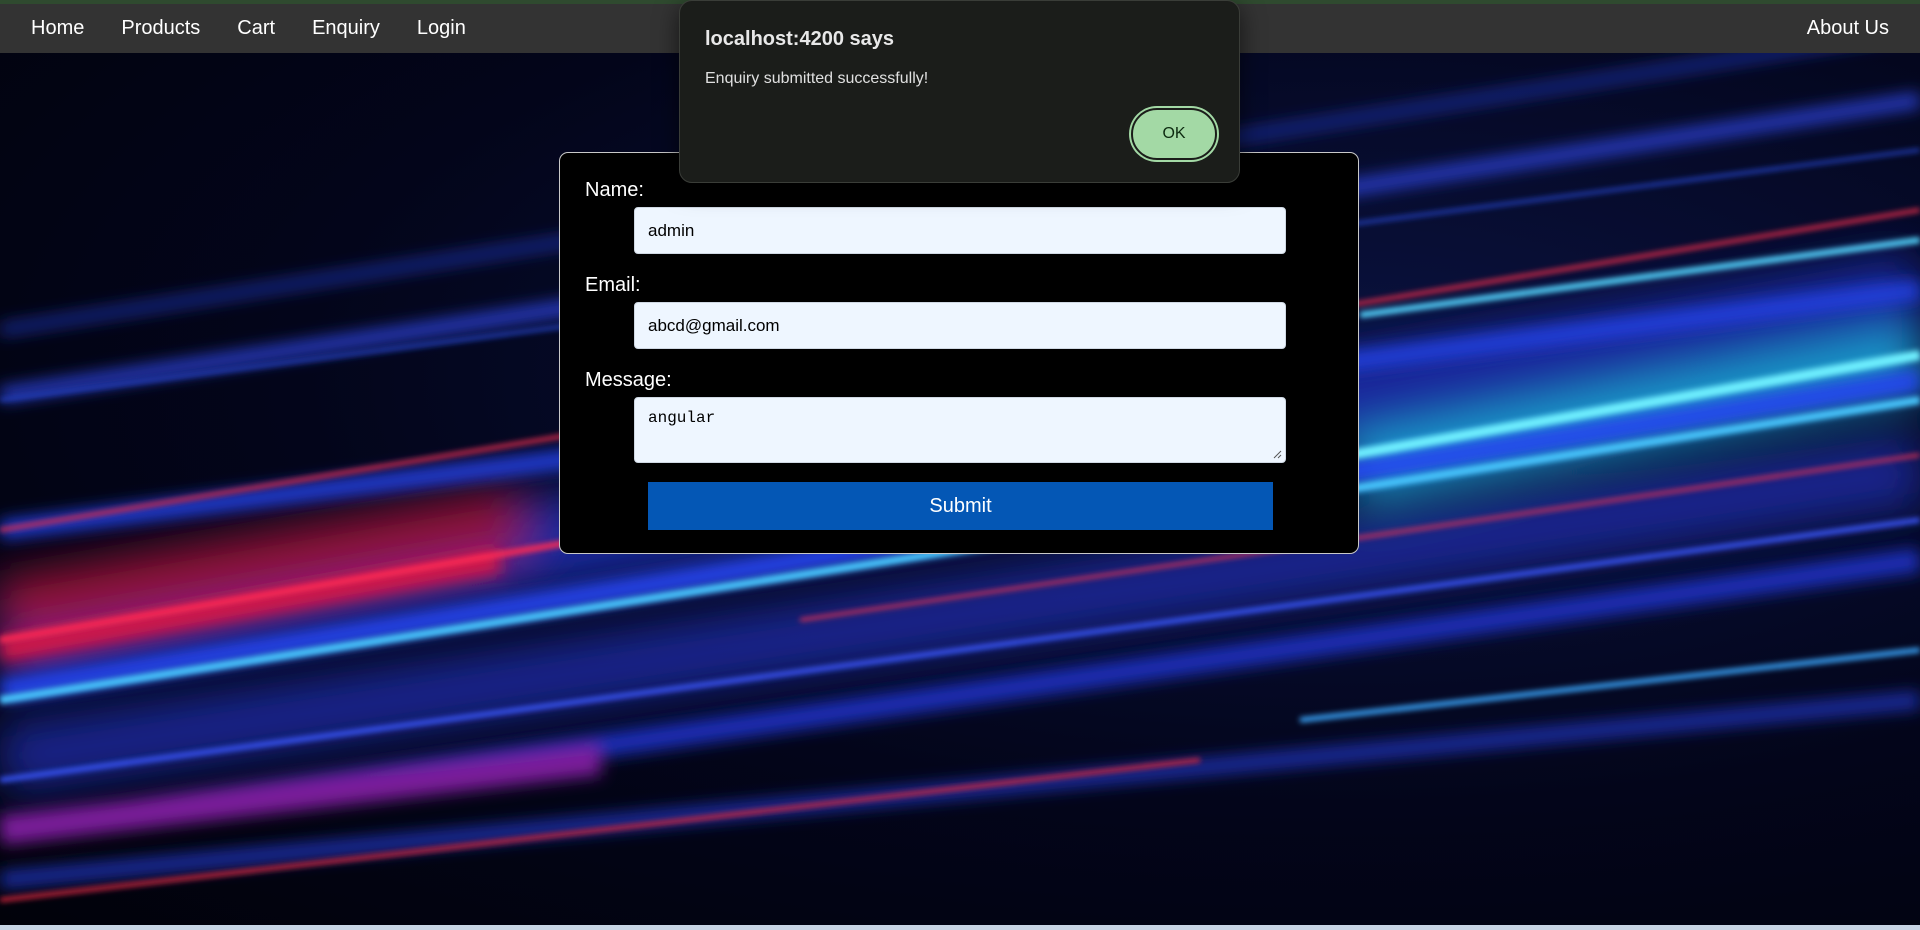 The image size is (1920, 930). I want to click on name-label: Name:, so click(614, 190).